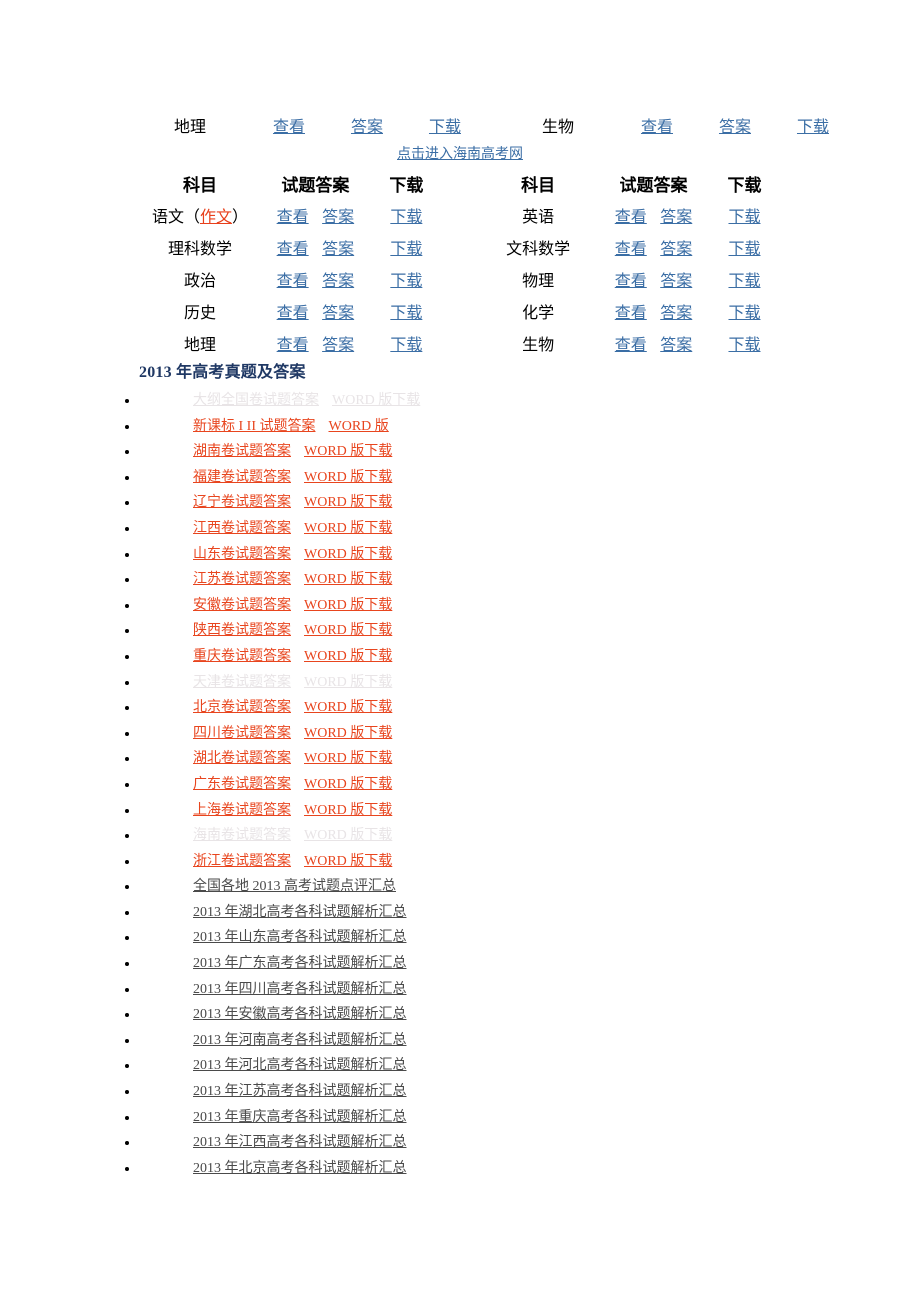  I want to click on exam-answer-link: 上海卷试题答案, so click(242, 810).